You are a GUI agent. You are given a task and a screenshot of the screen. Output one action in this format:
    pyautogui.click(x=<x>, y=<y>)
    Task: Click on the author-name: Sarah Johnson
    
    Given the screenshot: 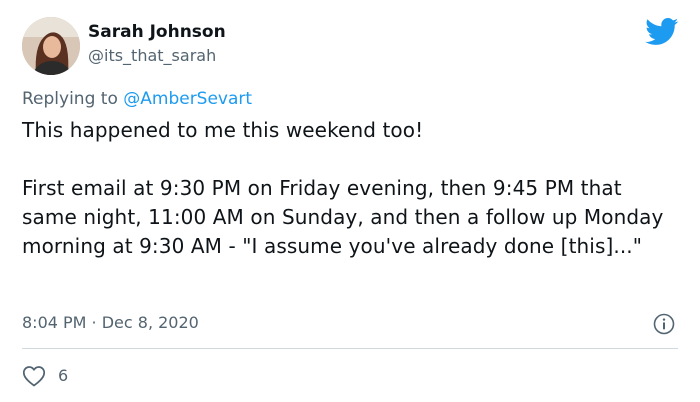 What is the action you would take?
    pyautogui.click(x=157, y=32)
    